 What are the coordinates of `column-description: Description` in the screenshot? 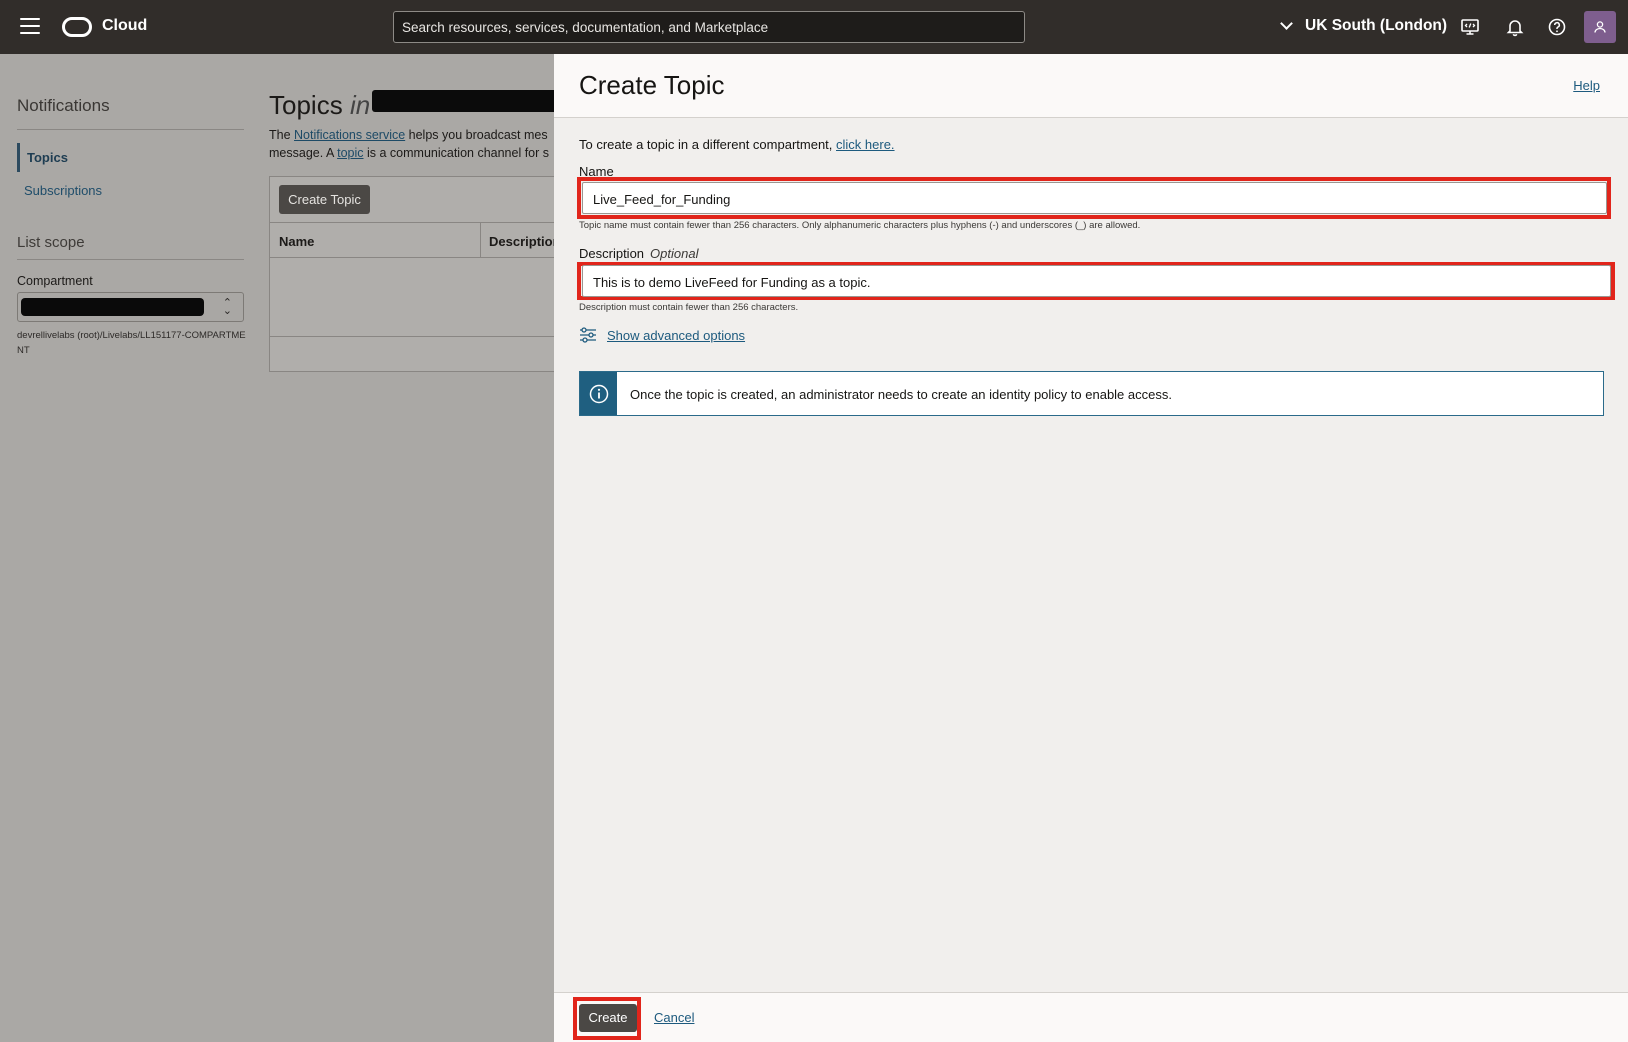 It's located at (521, 241).